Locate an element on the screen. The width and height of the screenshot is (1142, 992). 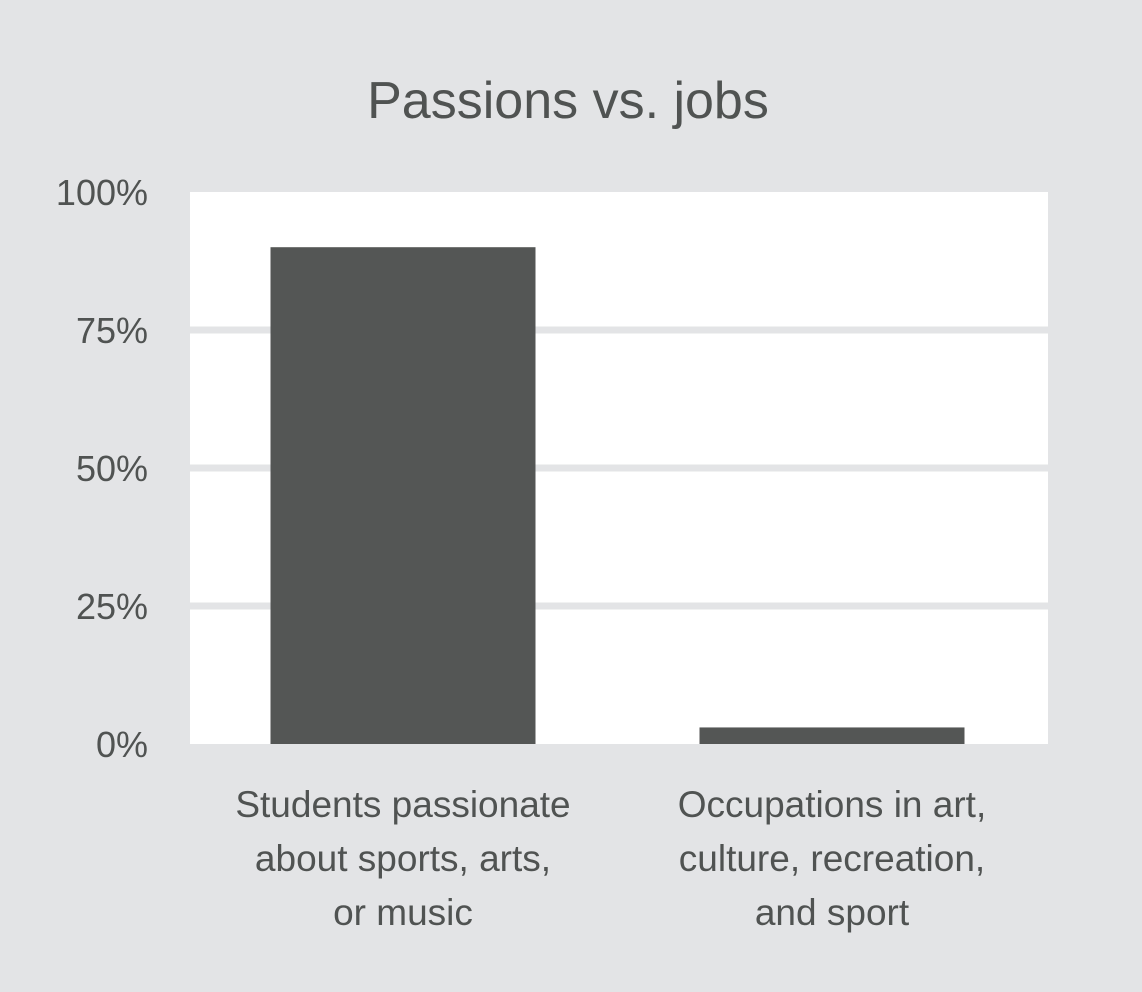
x-category-label-line: culture, recreation, is located at coordinates (832, 858).